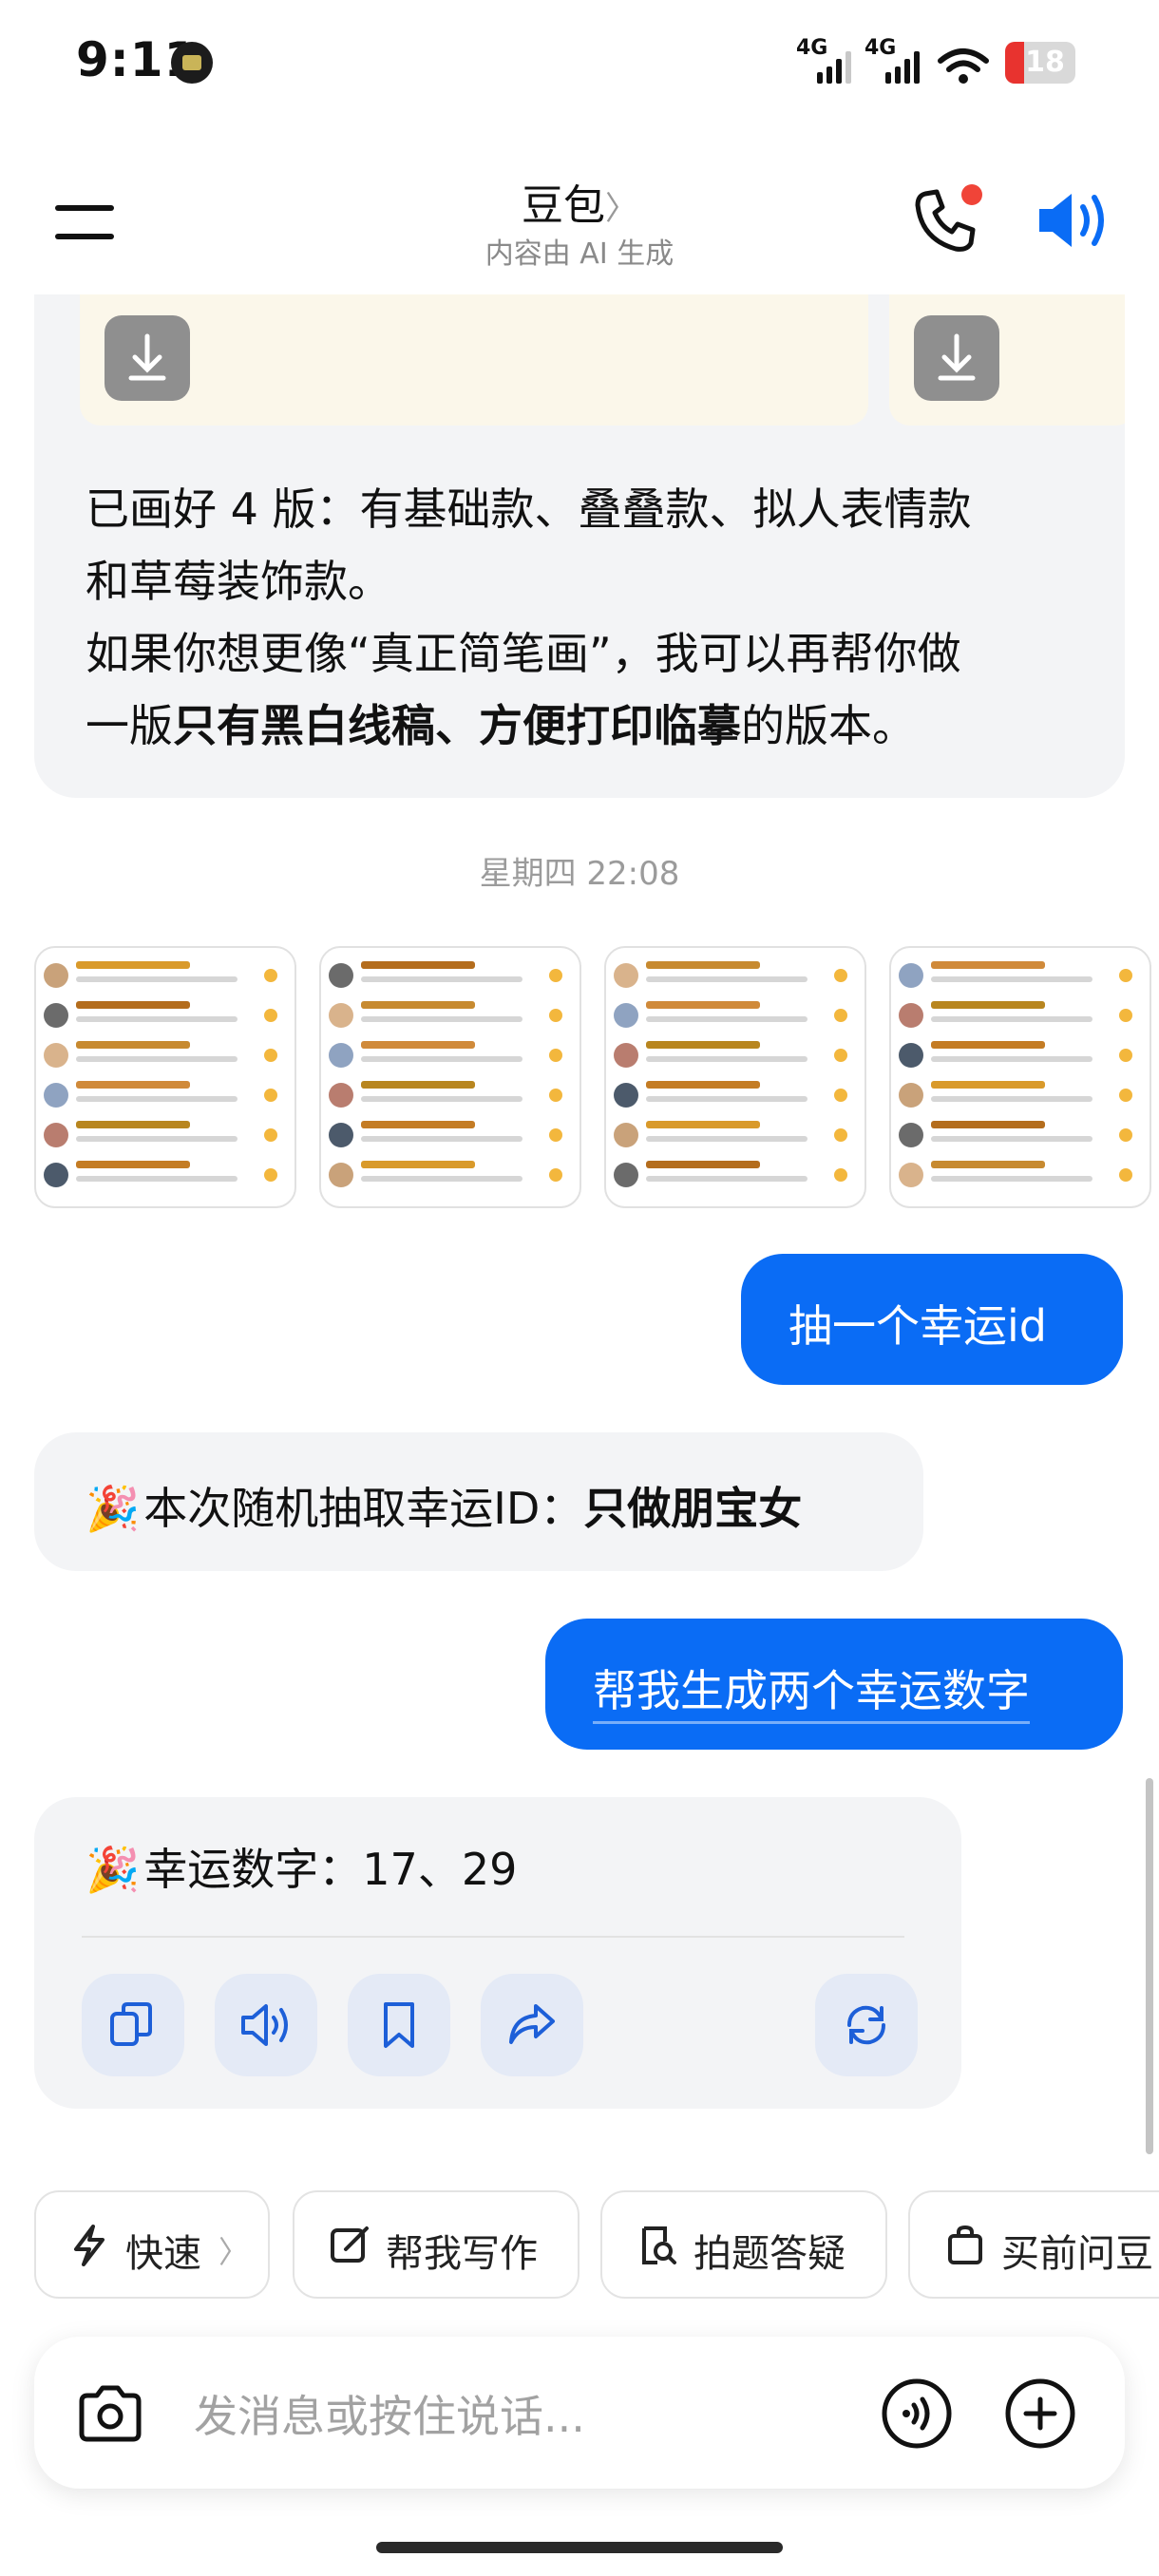  Describe the element at coordinates (1045, 62) in the screenshot. I see `battery-percentage: 18` at that location.